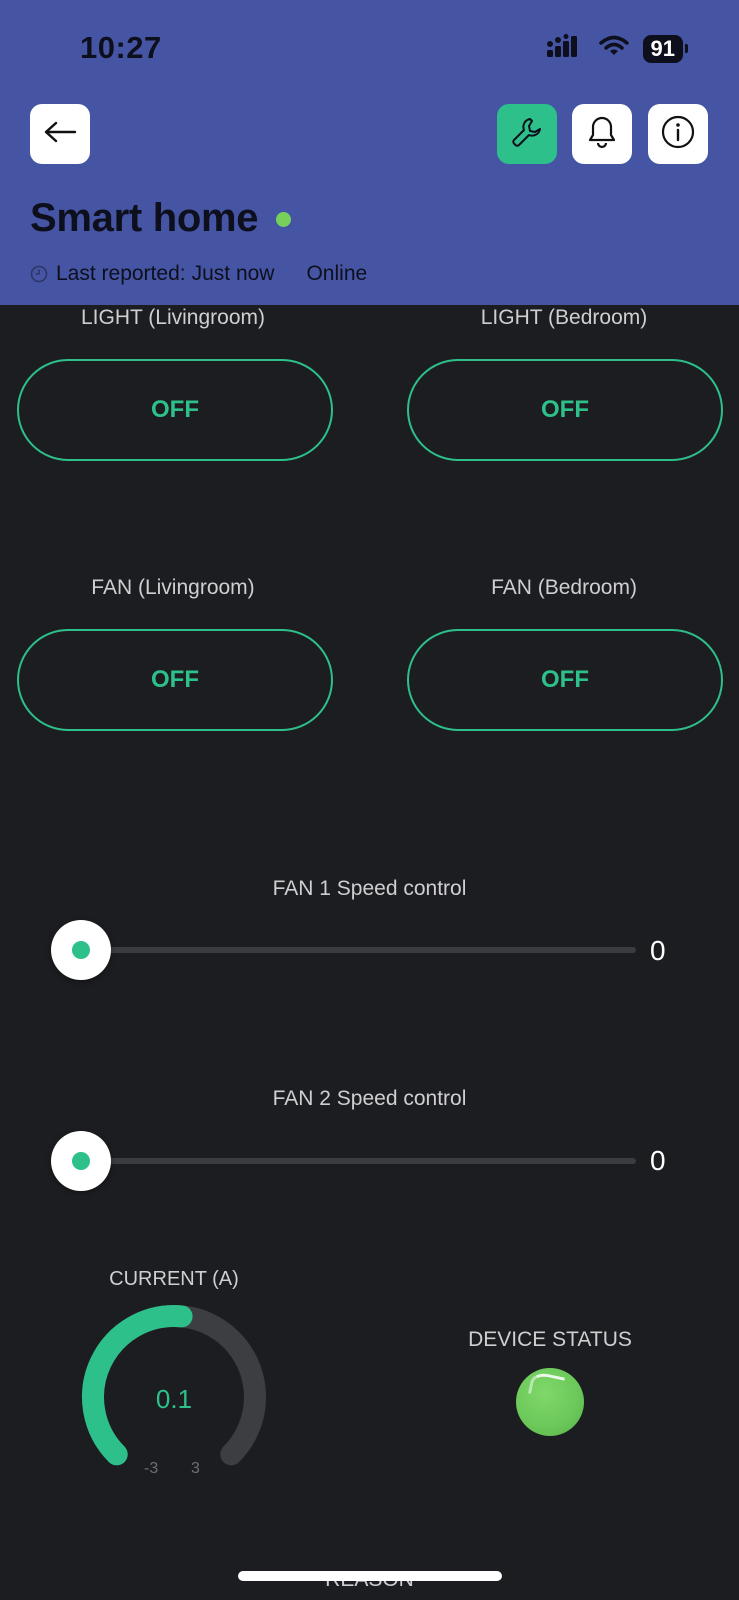 This screenshot has height=1600, width=739. What do you see at coordinates (658, 950) in the screenshot?
I see `fan1-speed-value: 0` at bounding box center [658, 950].